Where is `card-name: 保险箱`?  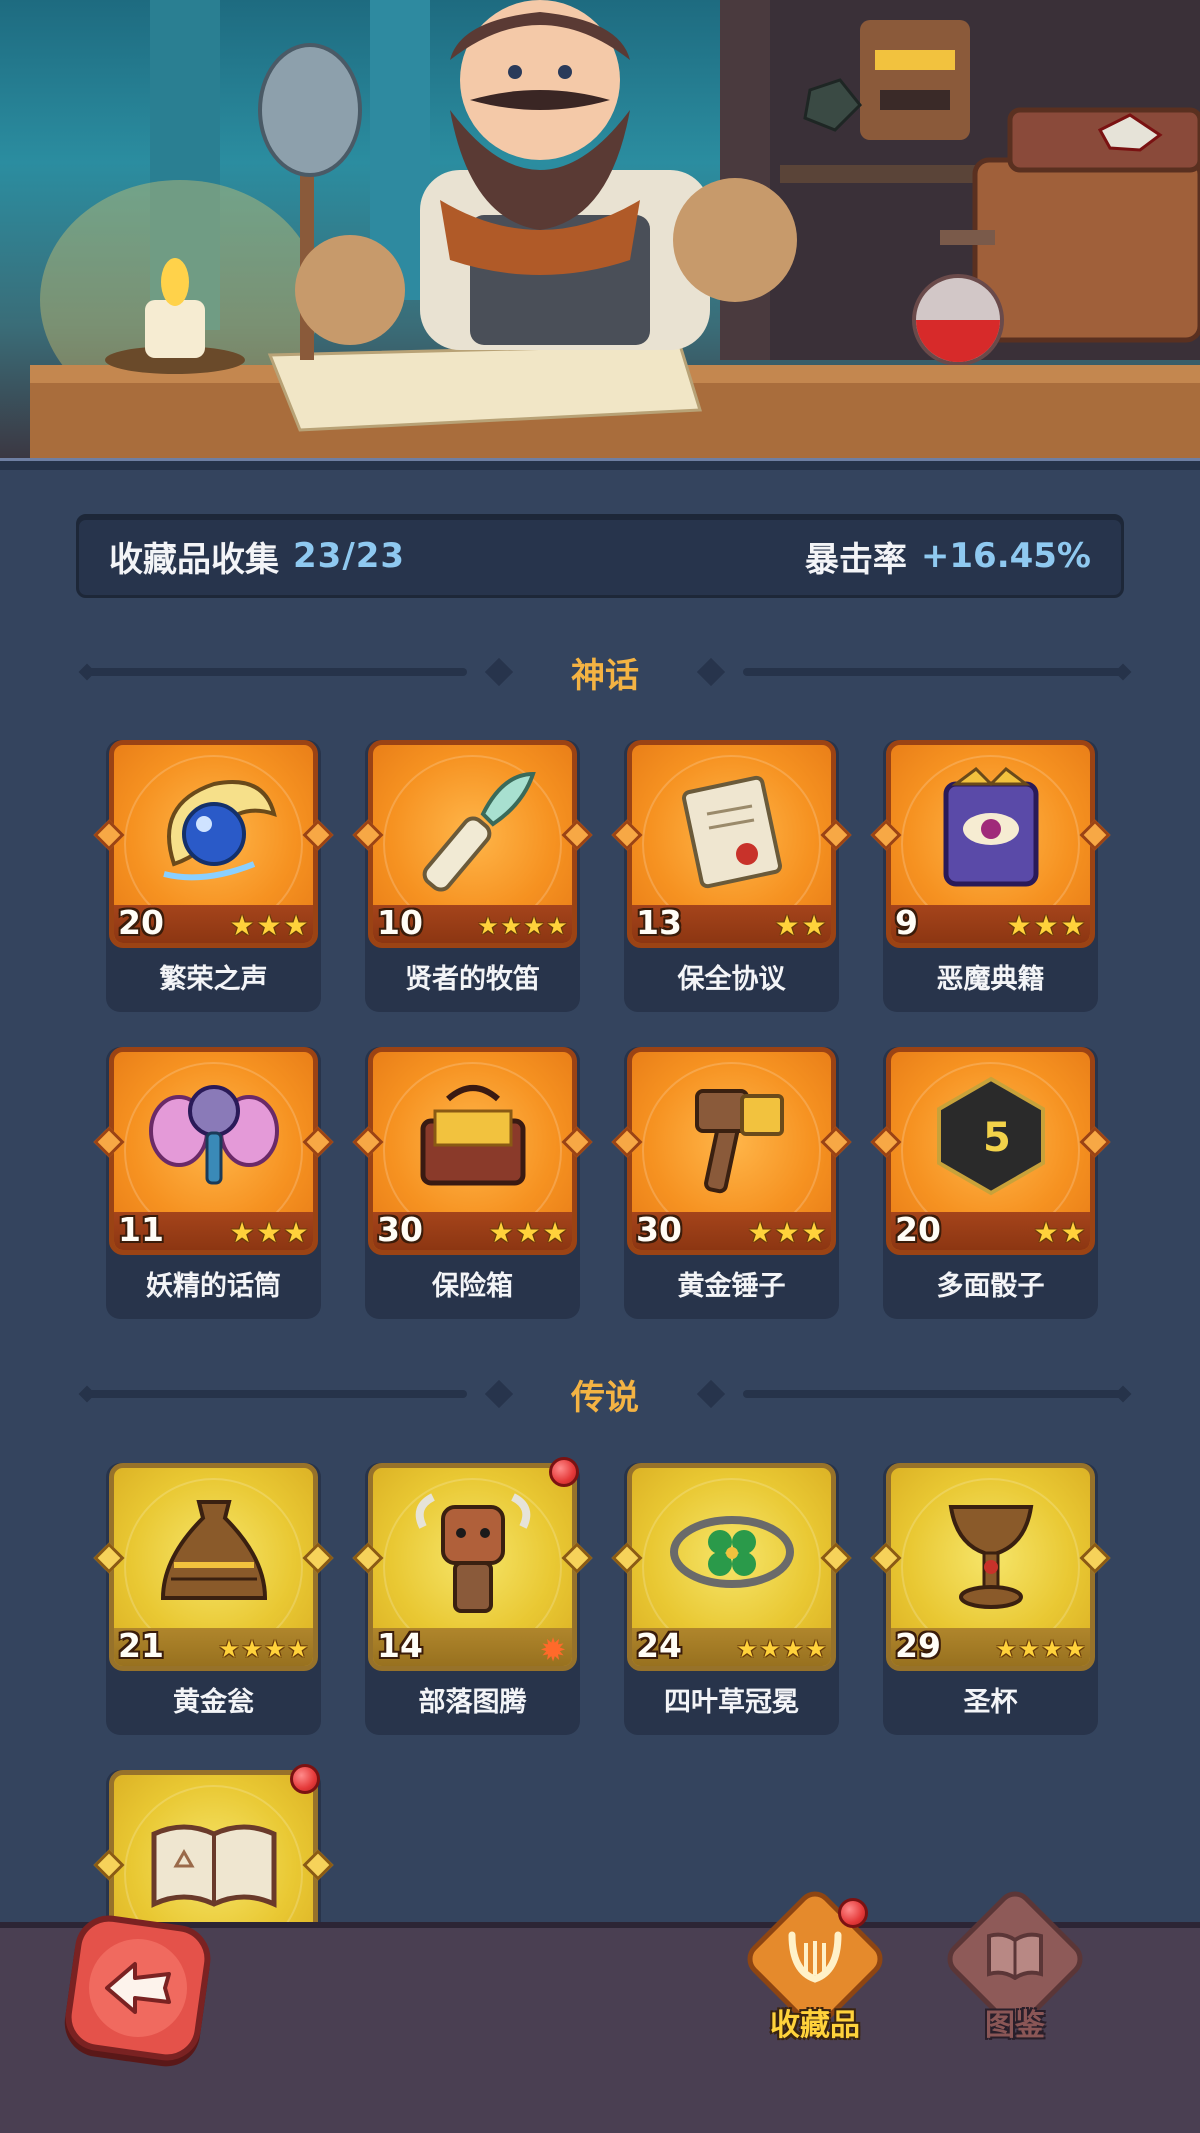 card-name: 保险箱 is located at coordinates (472, 1286).